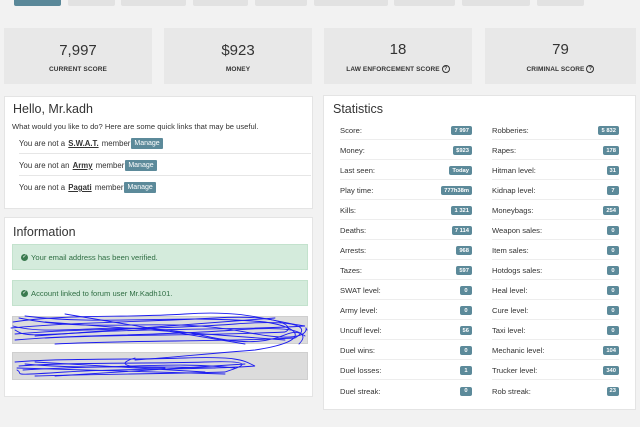 The width and height of the screenshot is (640, 427). I want to click on stat-badge: 56, so click(465, 330).